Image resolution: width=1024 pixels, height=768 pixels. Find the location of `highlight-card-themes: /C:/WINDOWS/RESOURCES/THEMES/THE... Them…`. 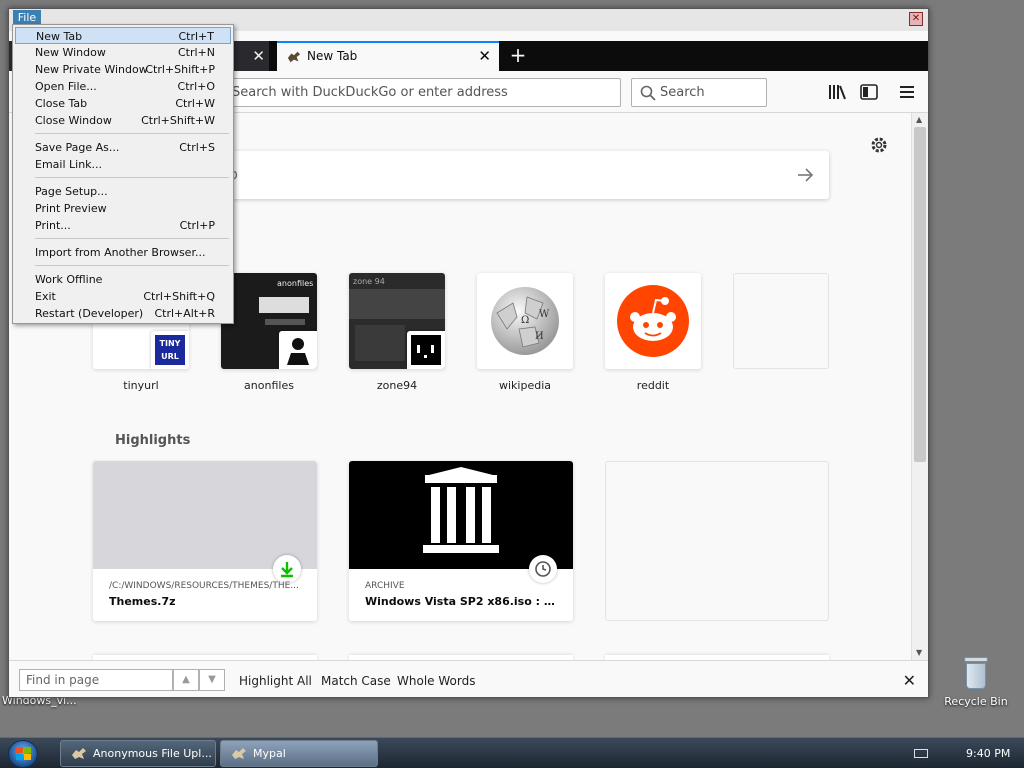

highlight-card-themes: /C:/WINDOWS/RESOURCES/THEMES/THE... Them… is located at coordinates (205, 541).